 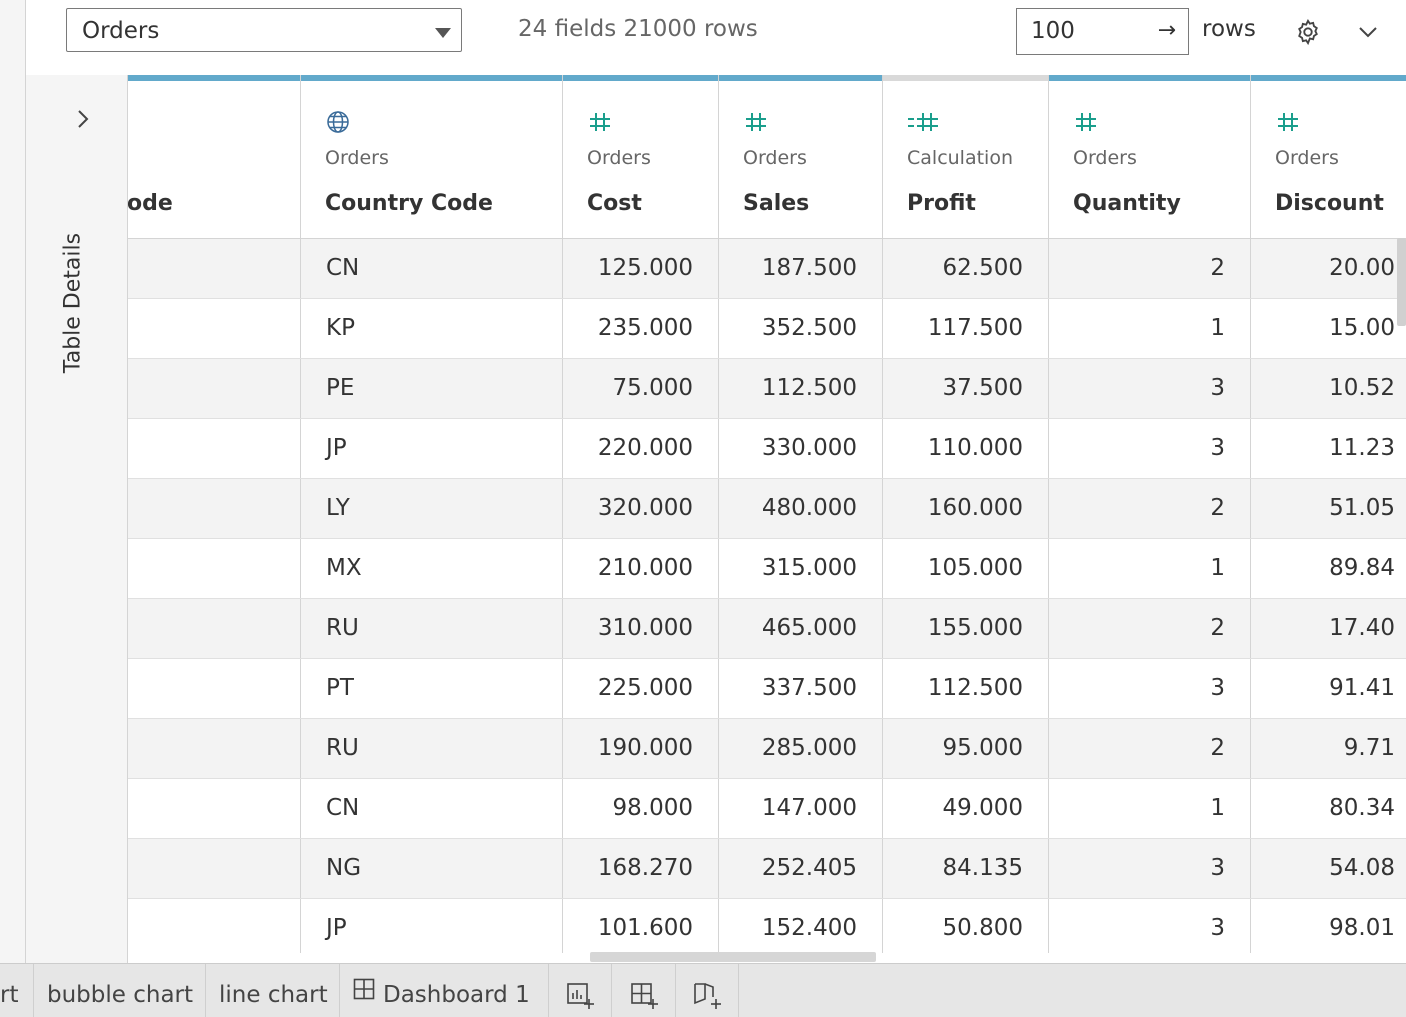 What do you see at coordinates (214, 508) in the screenshot?
I see `table-cell: 01` at bounding box center [214, 508].